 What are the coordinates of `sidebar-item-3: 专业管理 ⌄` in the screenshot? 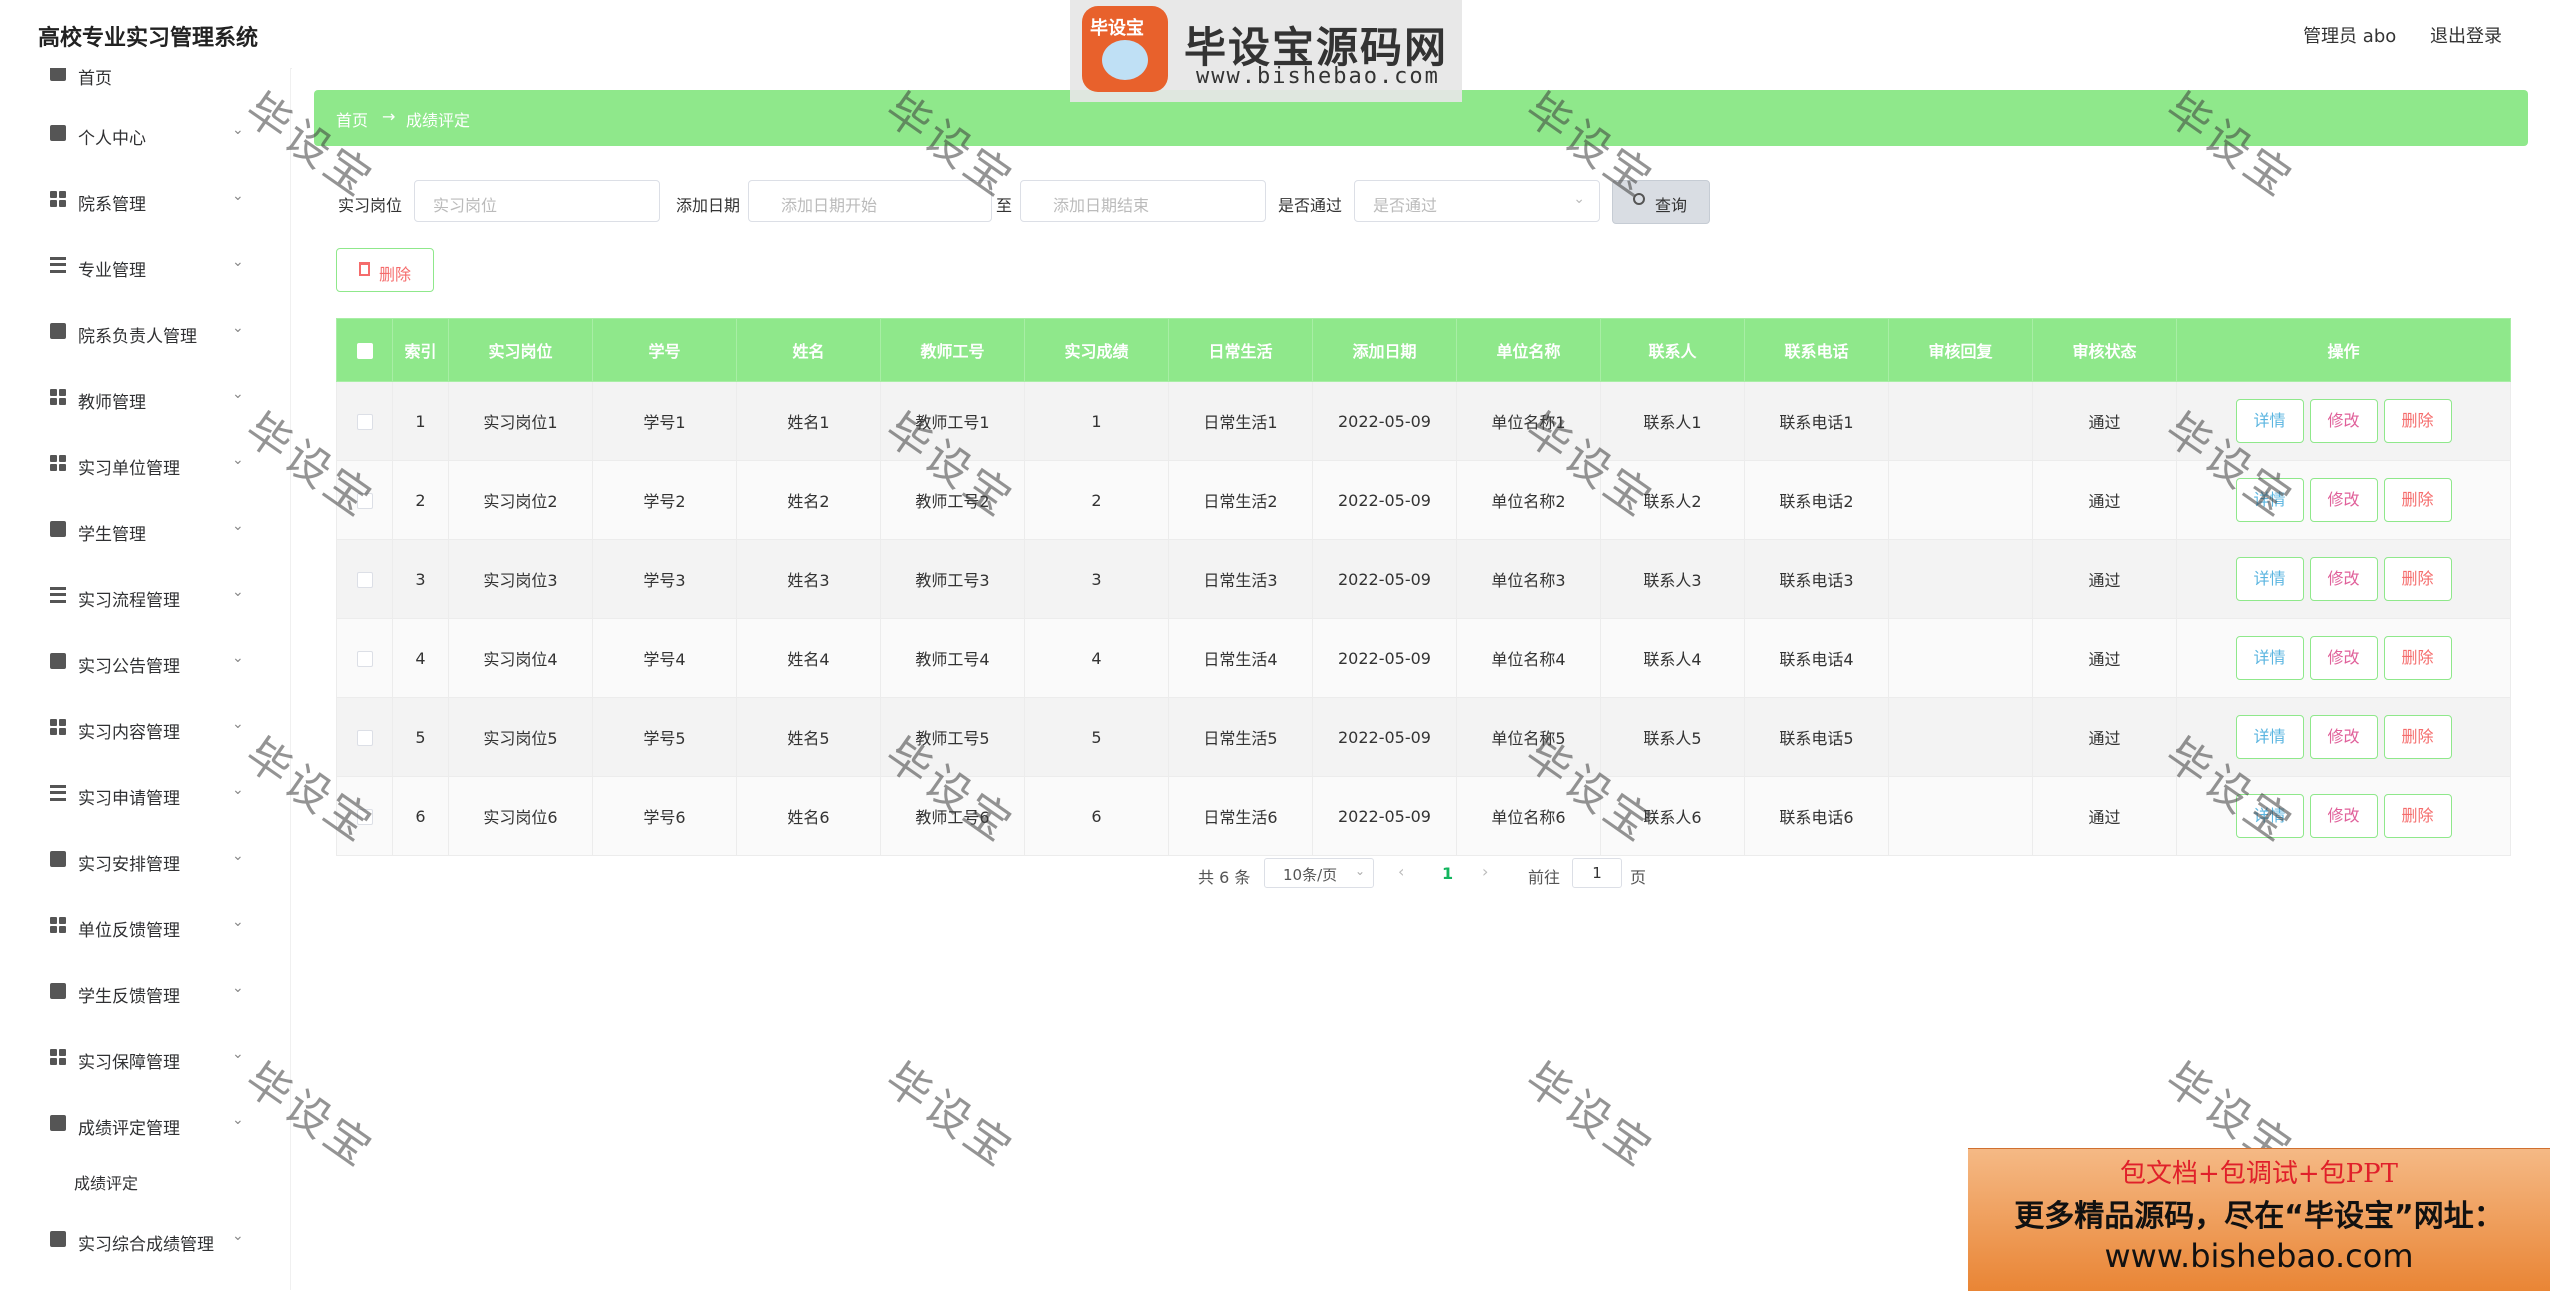 It's located at (145, 266).